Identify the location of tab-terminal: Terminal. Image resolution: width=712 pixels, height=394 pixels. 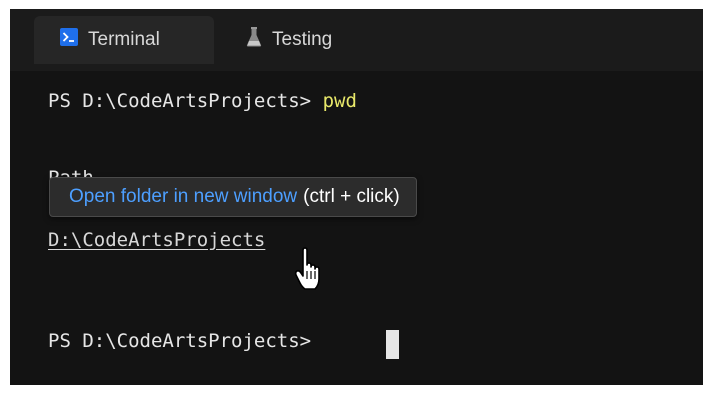
(124, 40).